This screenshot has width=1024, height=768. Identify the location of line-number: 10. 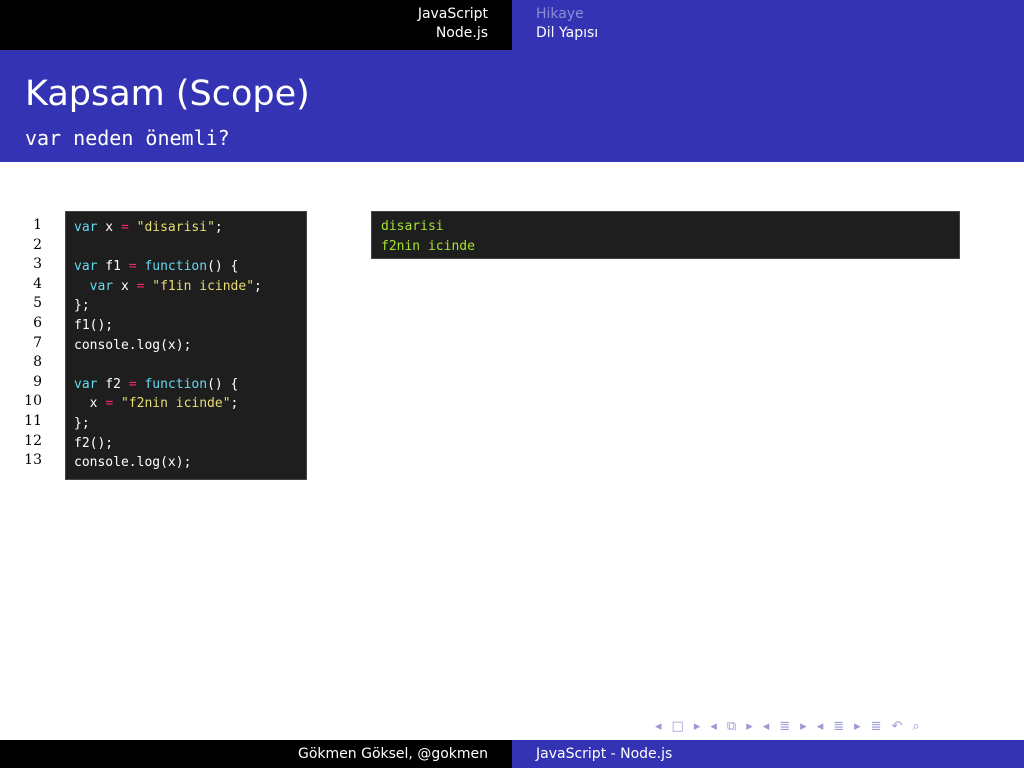
(33, 401).